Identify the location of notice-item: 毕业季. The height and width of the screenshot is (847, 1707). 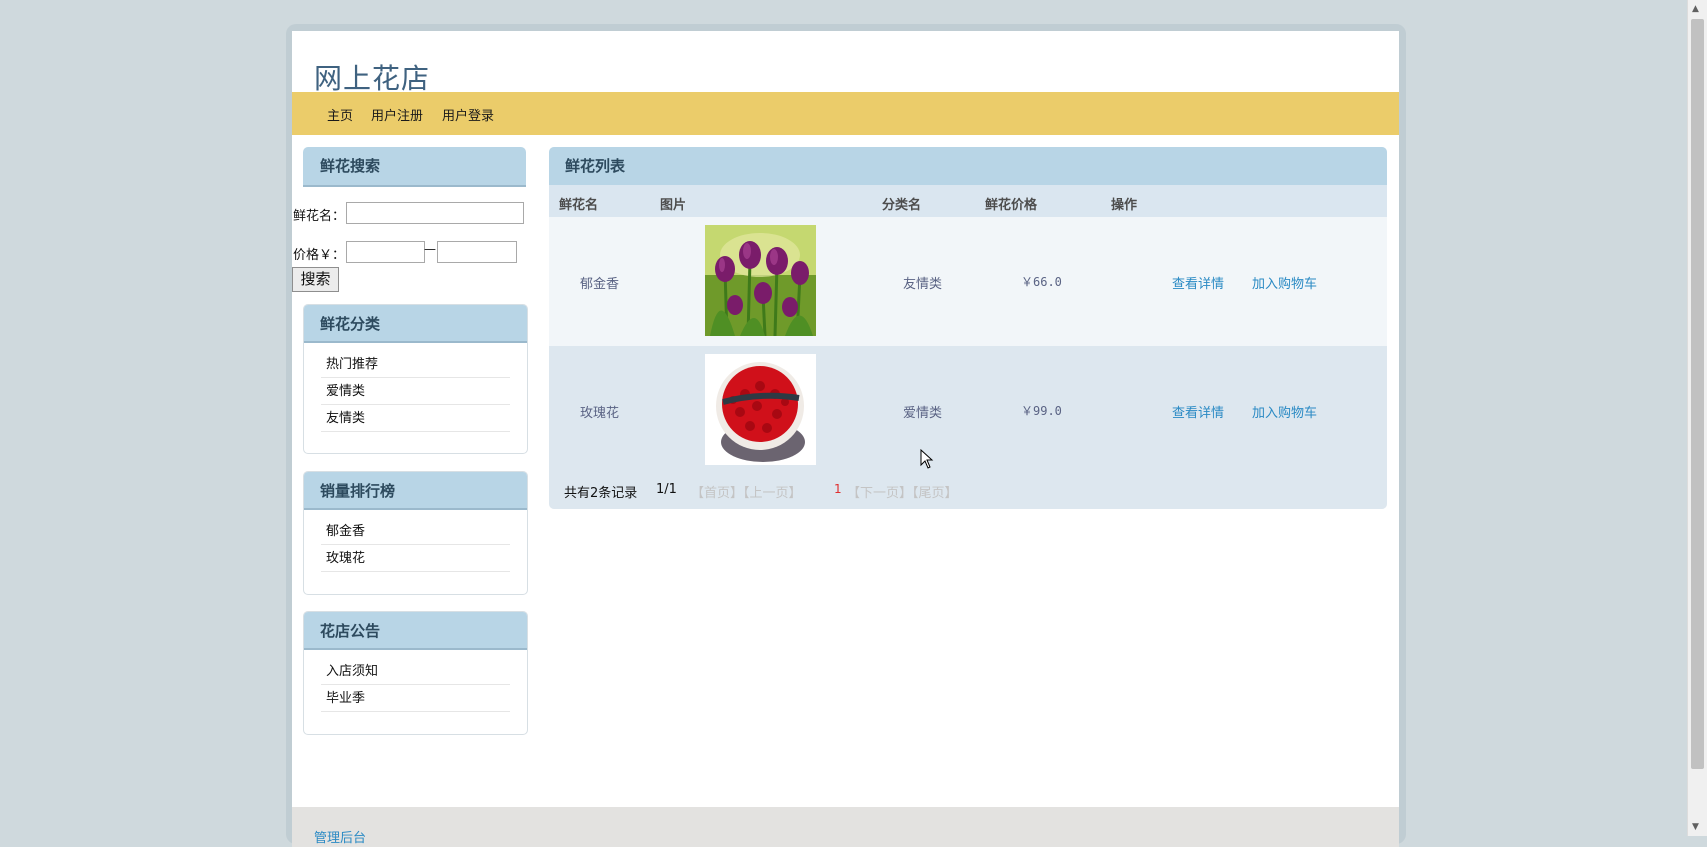
(415, 698).